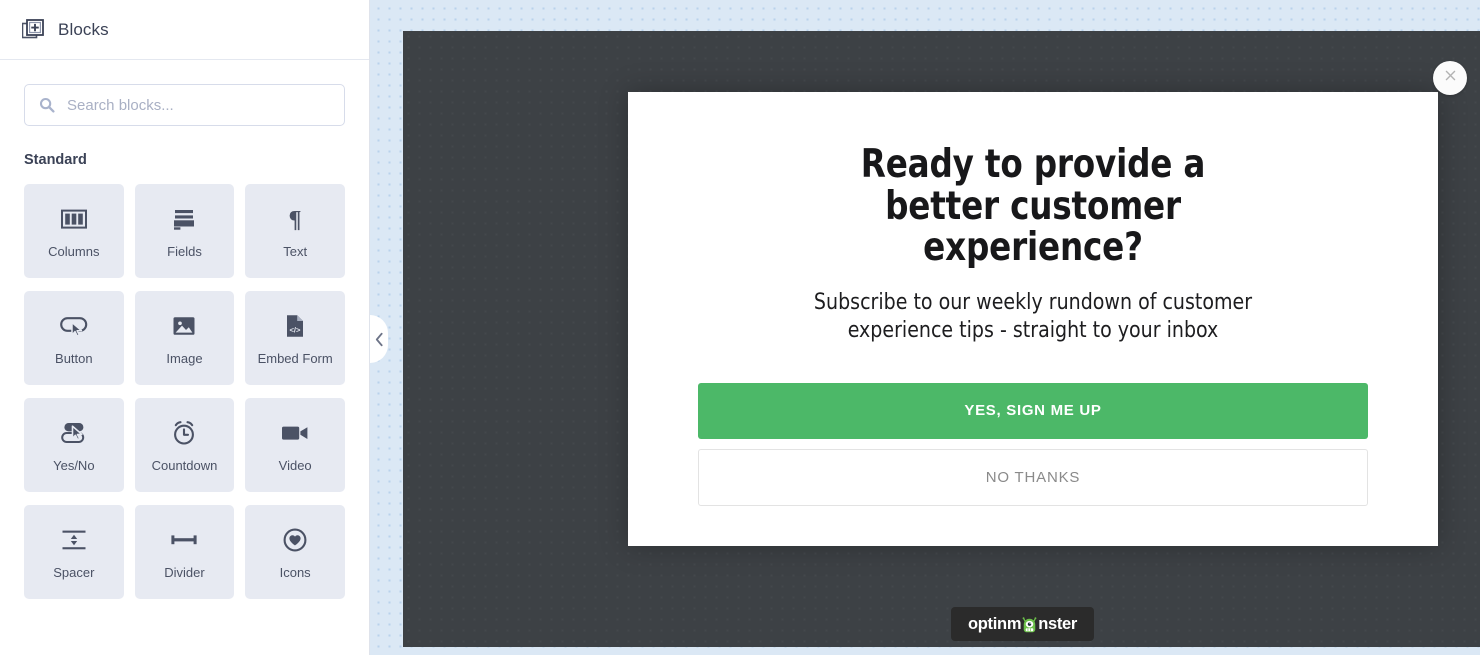 The height and width of the screenshot is (655, 1480). What do you see at coordinates (1058, 623) in the screenshot?
I see `badge-text-after: nster` at bounding box center [1058, 623].